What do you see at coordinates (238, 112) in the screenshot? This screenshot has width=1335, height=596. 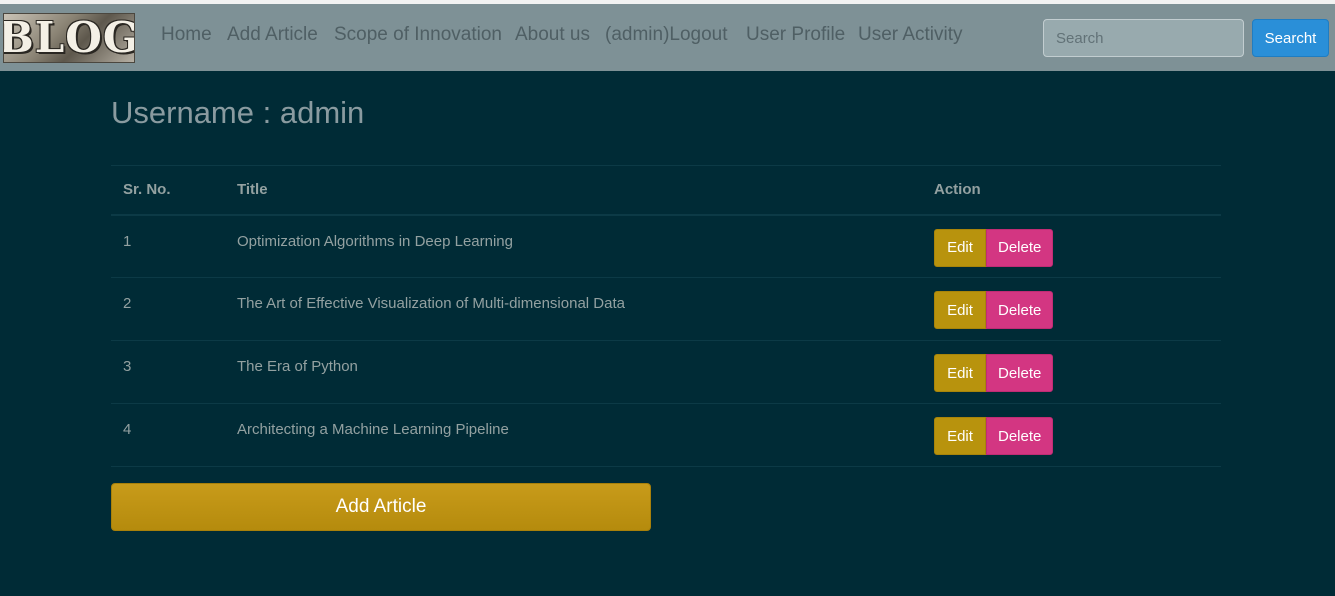 I see `page-title: Username : admin` at bounding box center [238, 112].